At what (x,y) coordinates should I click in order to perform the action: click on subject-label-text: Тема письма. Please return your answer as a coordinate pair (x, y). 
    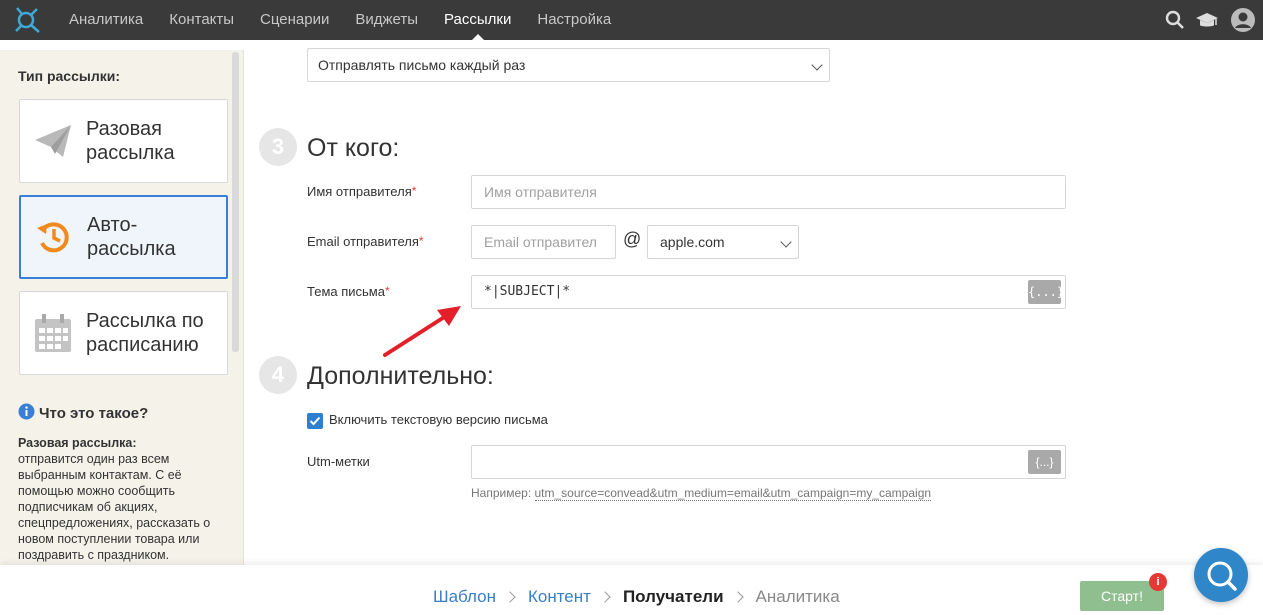
    Looking at the image, I should click on (346, 291).